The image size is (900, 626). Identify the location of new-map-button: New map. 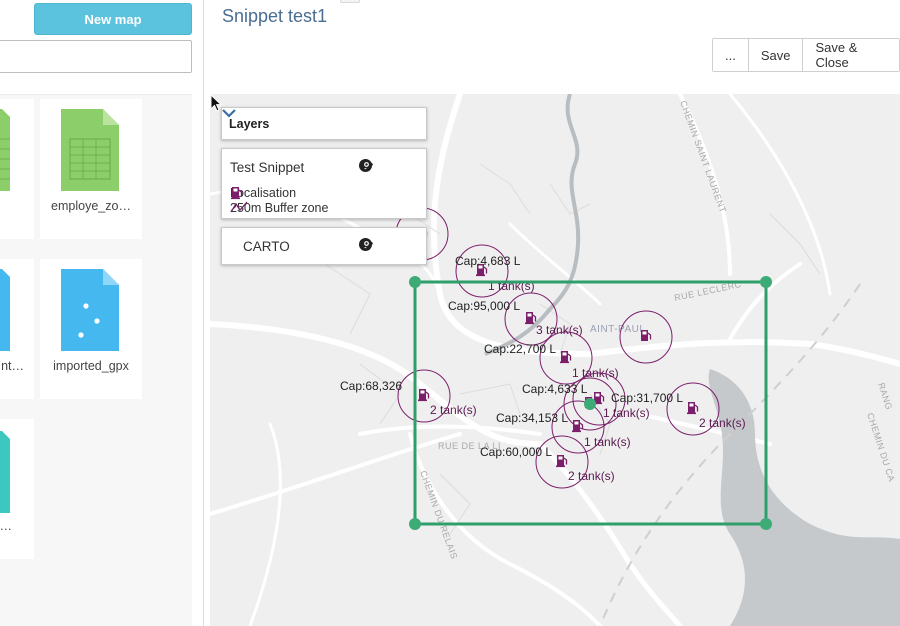
(113, 19).